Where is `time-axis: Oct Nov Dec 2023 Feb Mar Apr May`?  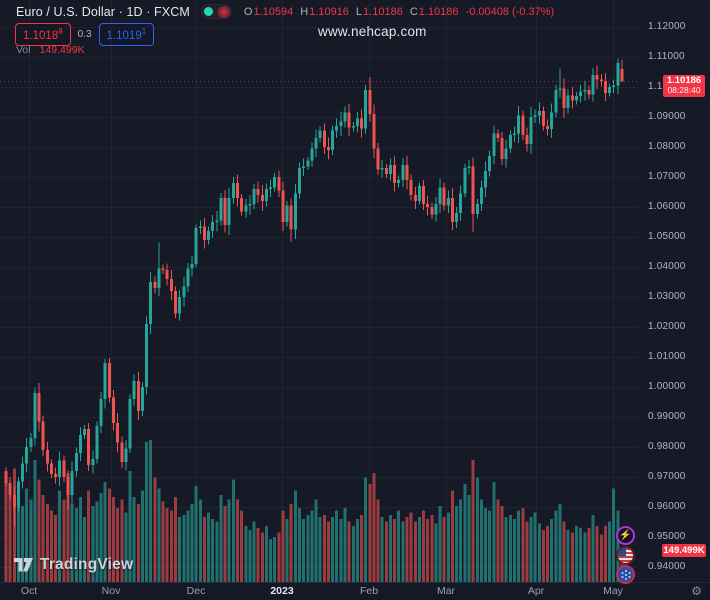
time-axis: Oct Nov Dec 2023 Feb Mar Apr May is located at coordinates (355, 591).